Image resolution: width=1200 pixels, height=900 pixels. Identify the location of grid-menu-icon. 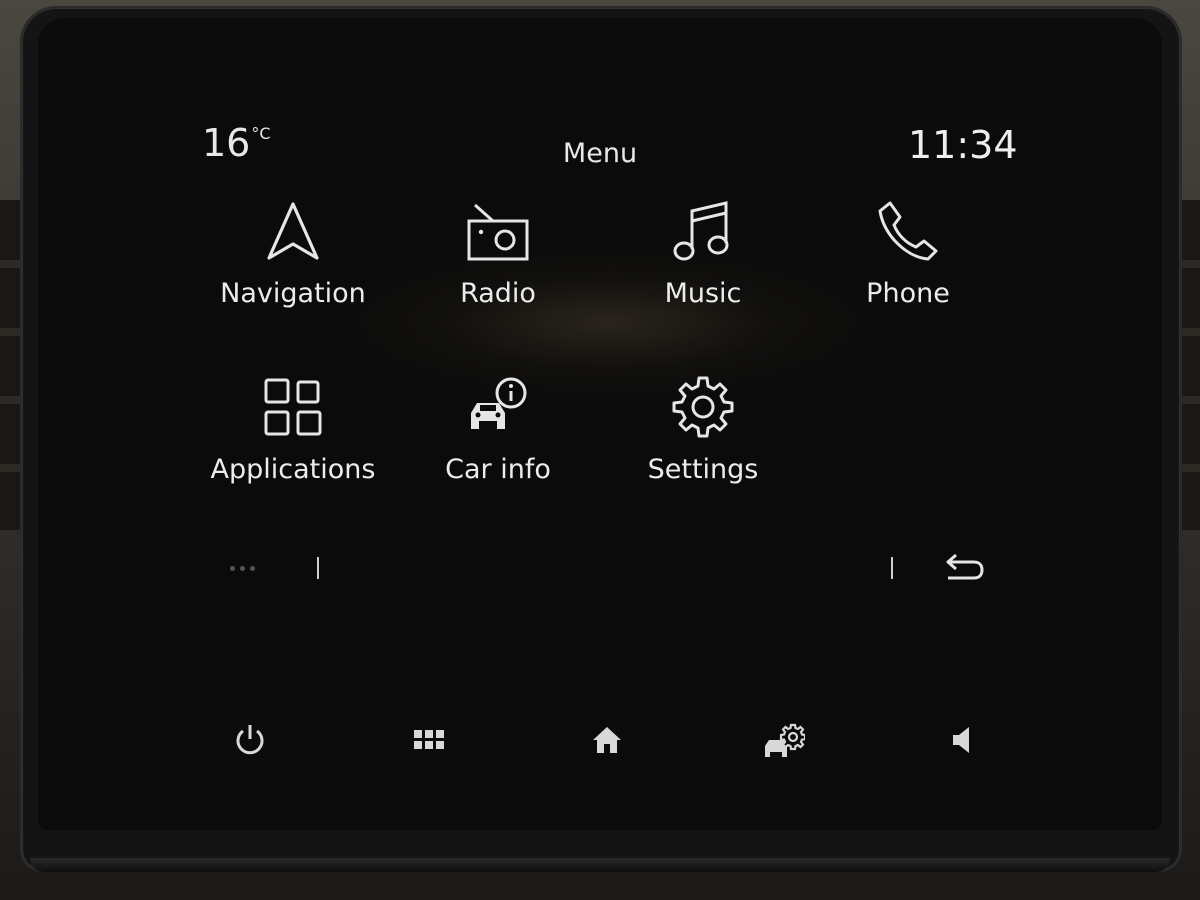
(429, 739).